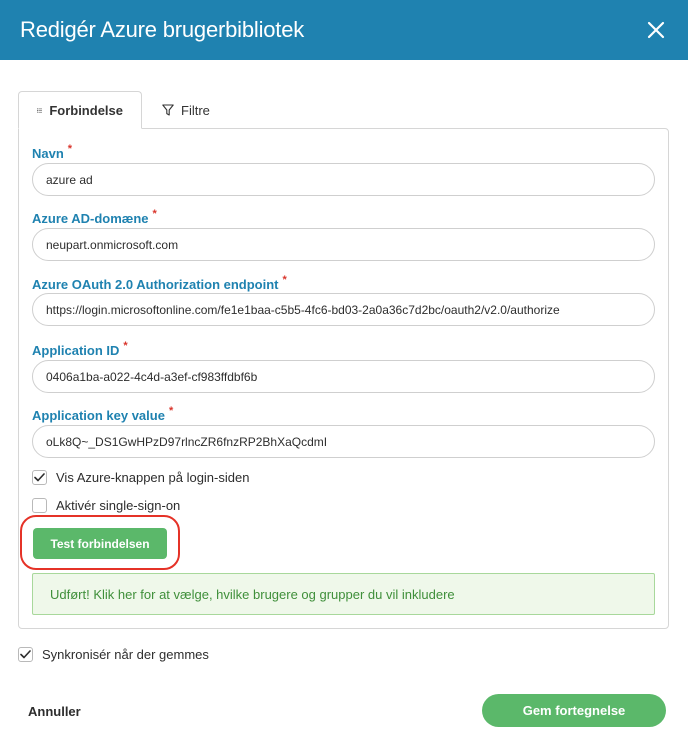 The height and width of the screenshot is (745, 688). Describe the element at coordinates (574, 710) in the screenshot. I see `save-button: Gem fortegnelse` at that location.